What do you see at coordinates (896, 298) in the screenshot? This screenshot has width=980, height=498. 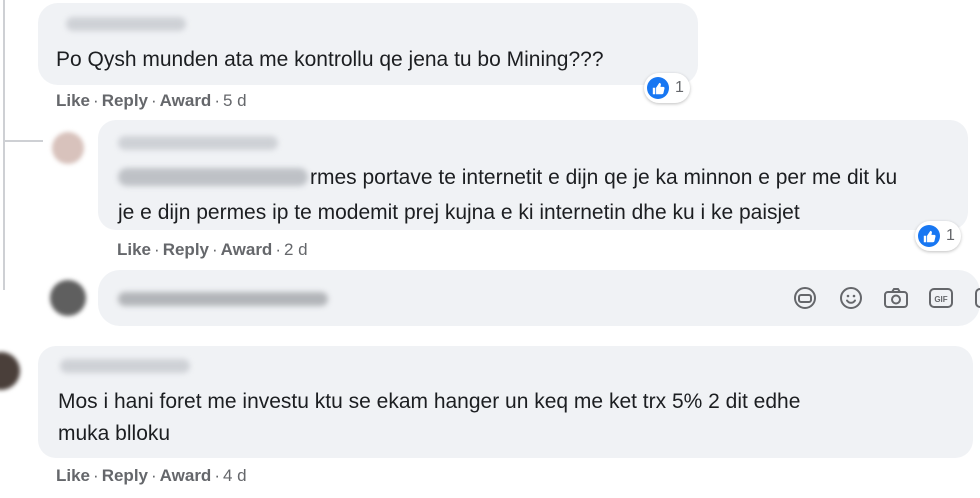 I see `camera-icon` at bounding box center [896, 298].